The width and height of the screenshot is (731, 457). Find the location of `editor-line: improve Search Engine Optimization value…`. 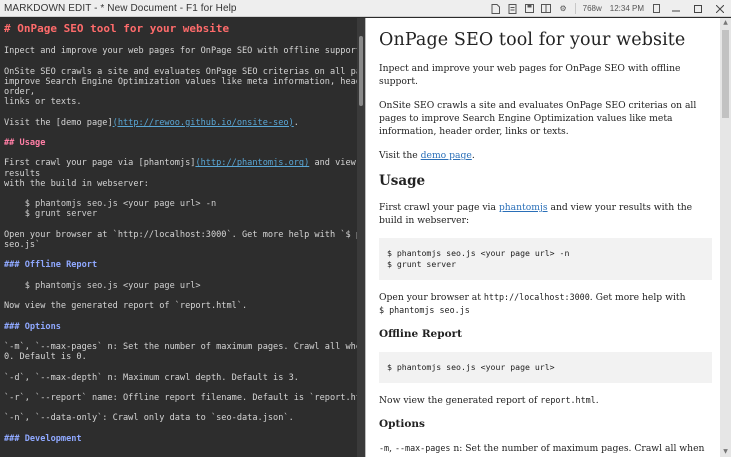

editor-line: improve Search Engine Optimization value… is located at coordinates (180, 81).